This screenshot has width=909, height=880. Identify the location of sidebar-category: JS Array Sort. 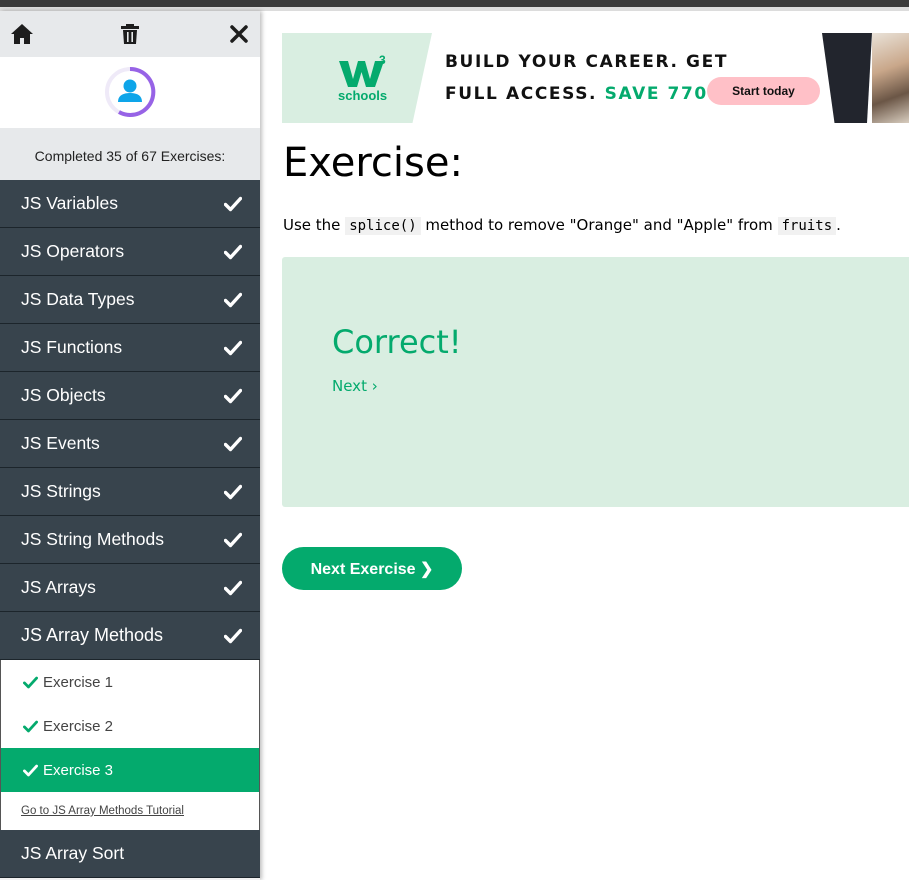
(130, 854).